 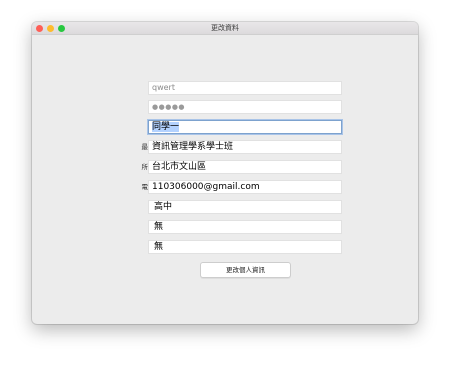 I want to click on update-profile-button: 更改個人資訊, so click(x=245, y=270).